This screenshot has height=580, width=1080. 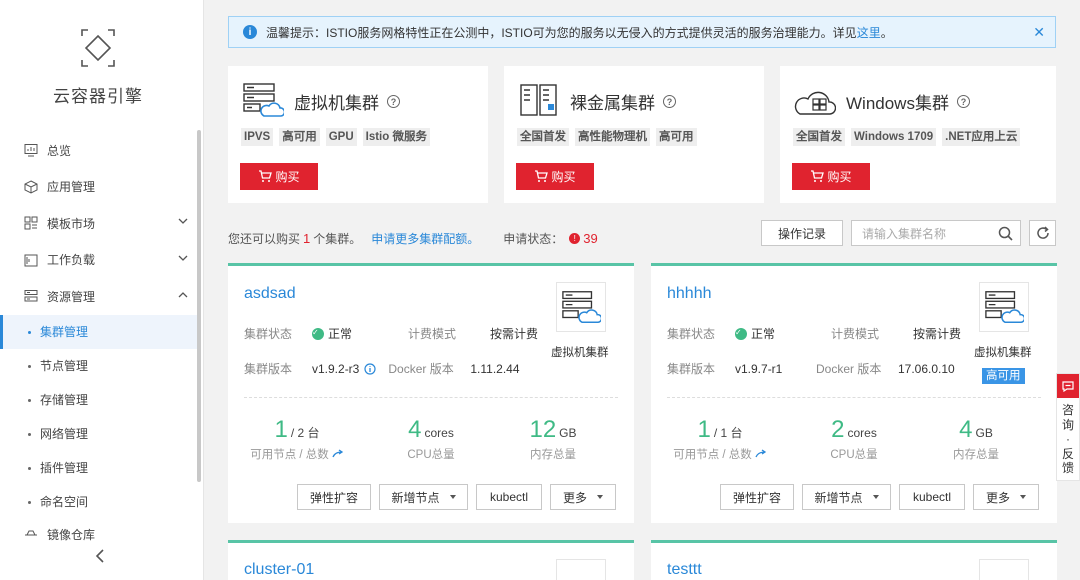 I want to click on vm-cluster-type-icon, so click(x=581, y=569).